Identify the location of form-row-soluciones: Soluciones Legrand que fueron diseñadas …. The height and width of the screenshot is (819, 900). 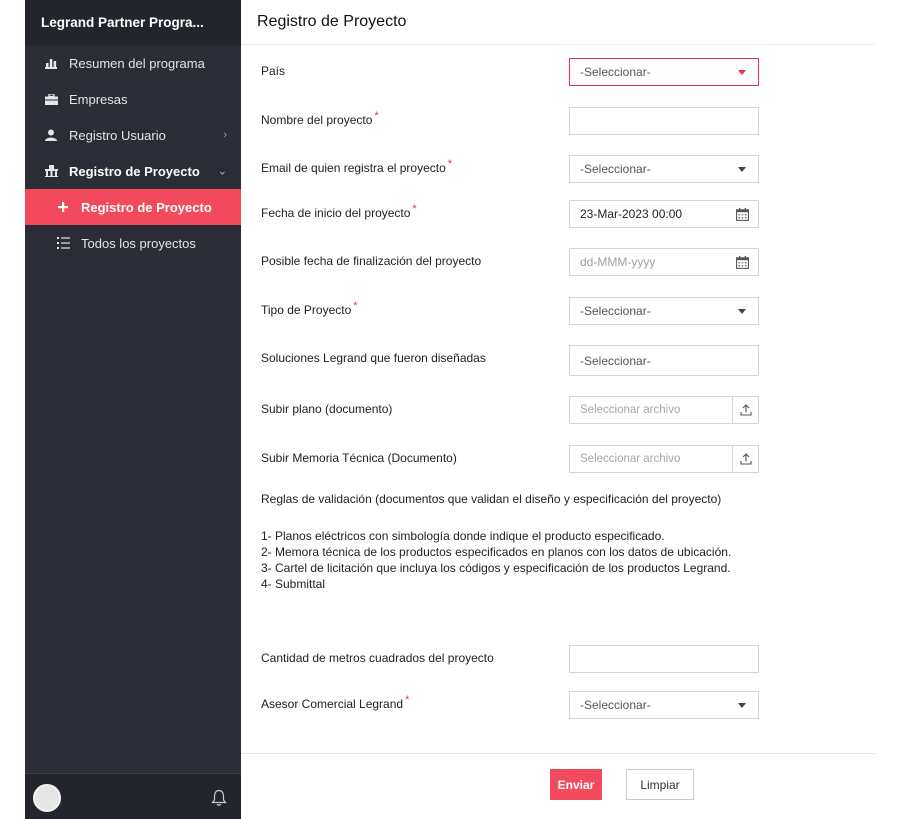
(511, 360).